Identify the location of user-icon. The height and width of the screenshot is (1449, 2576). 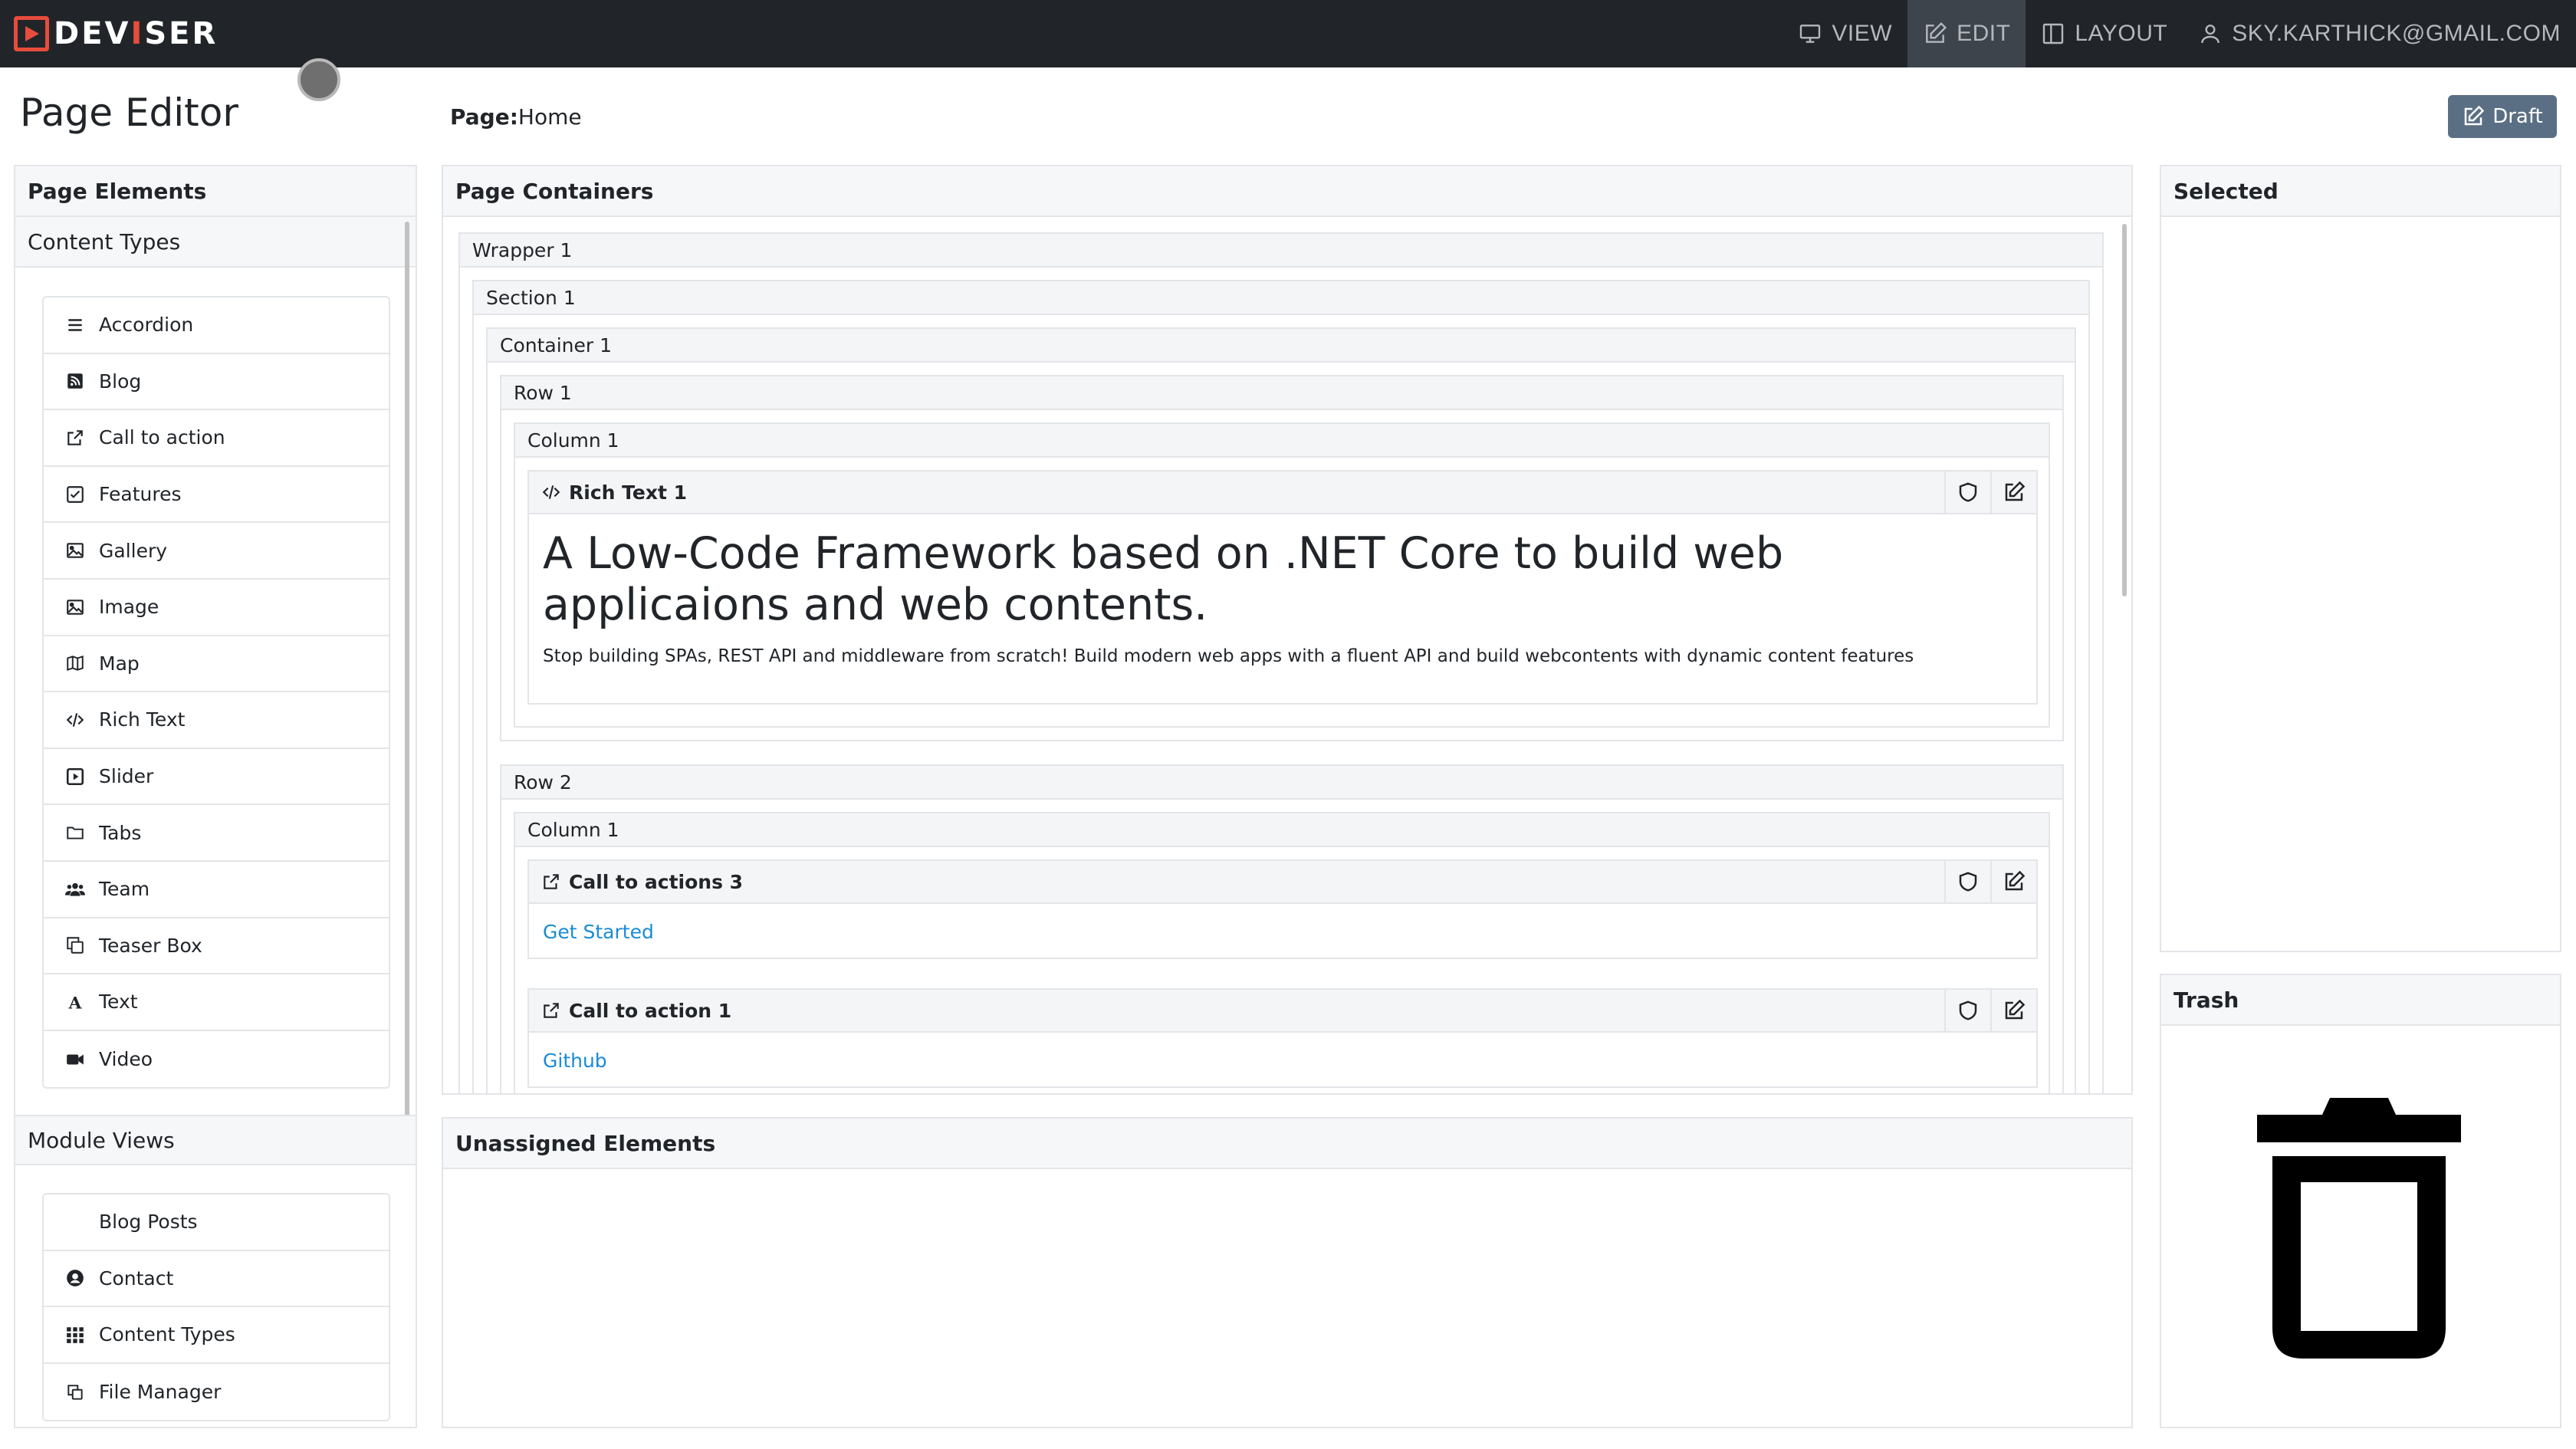
(2210, 34).